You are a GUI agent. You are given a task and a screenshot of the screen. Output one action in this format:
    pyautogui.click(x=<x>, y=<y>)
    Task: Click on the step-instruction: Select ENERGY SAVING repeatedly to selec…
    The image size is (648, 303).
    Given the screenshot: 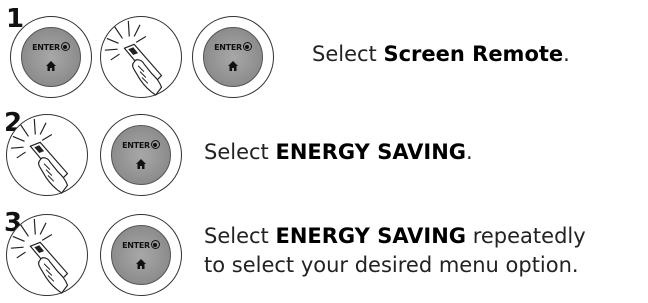 What is the action you would take?
    pyautogui.click(x=395, y=251)
    